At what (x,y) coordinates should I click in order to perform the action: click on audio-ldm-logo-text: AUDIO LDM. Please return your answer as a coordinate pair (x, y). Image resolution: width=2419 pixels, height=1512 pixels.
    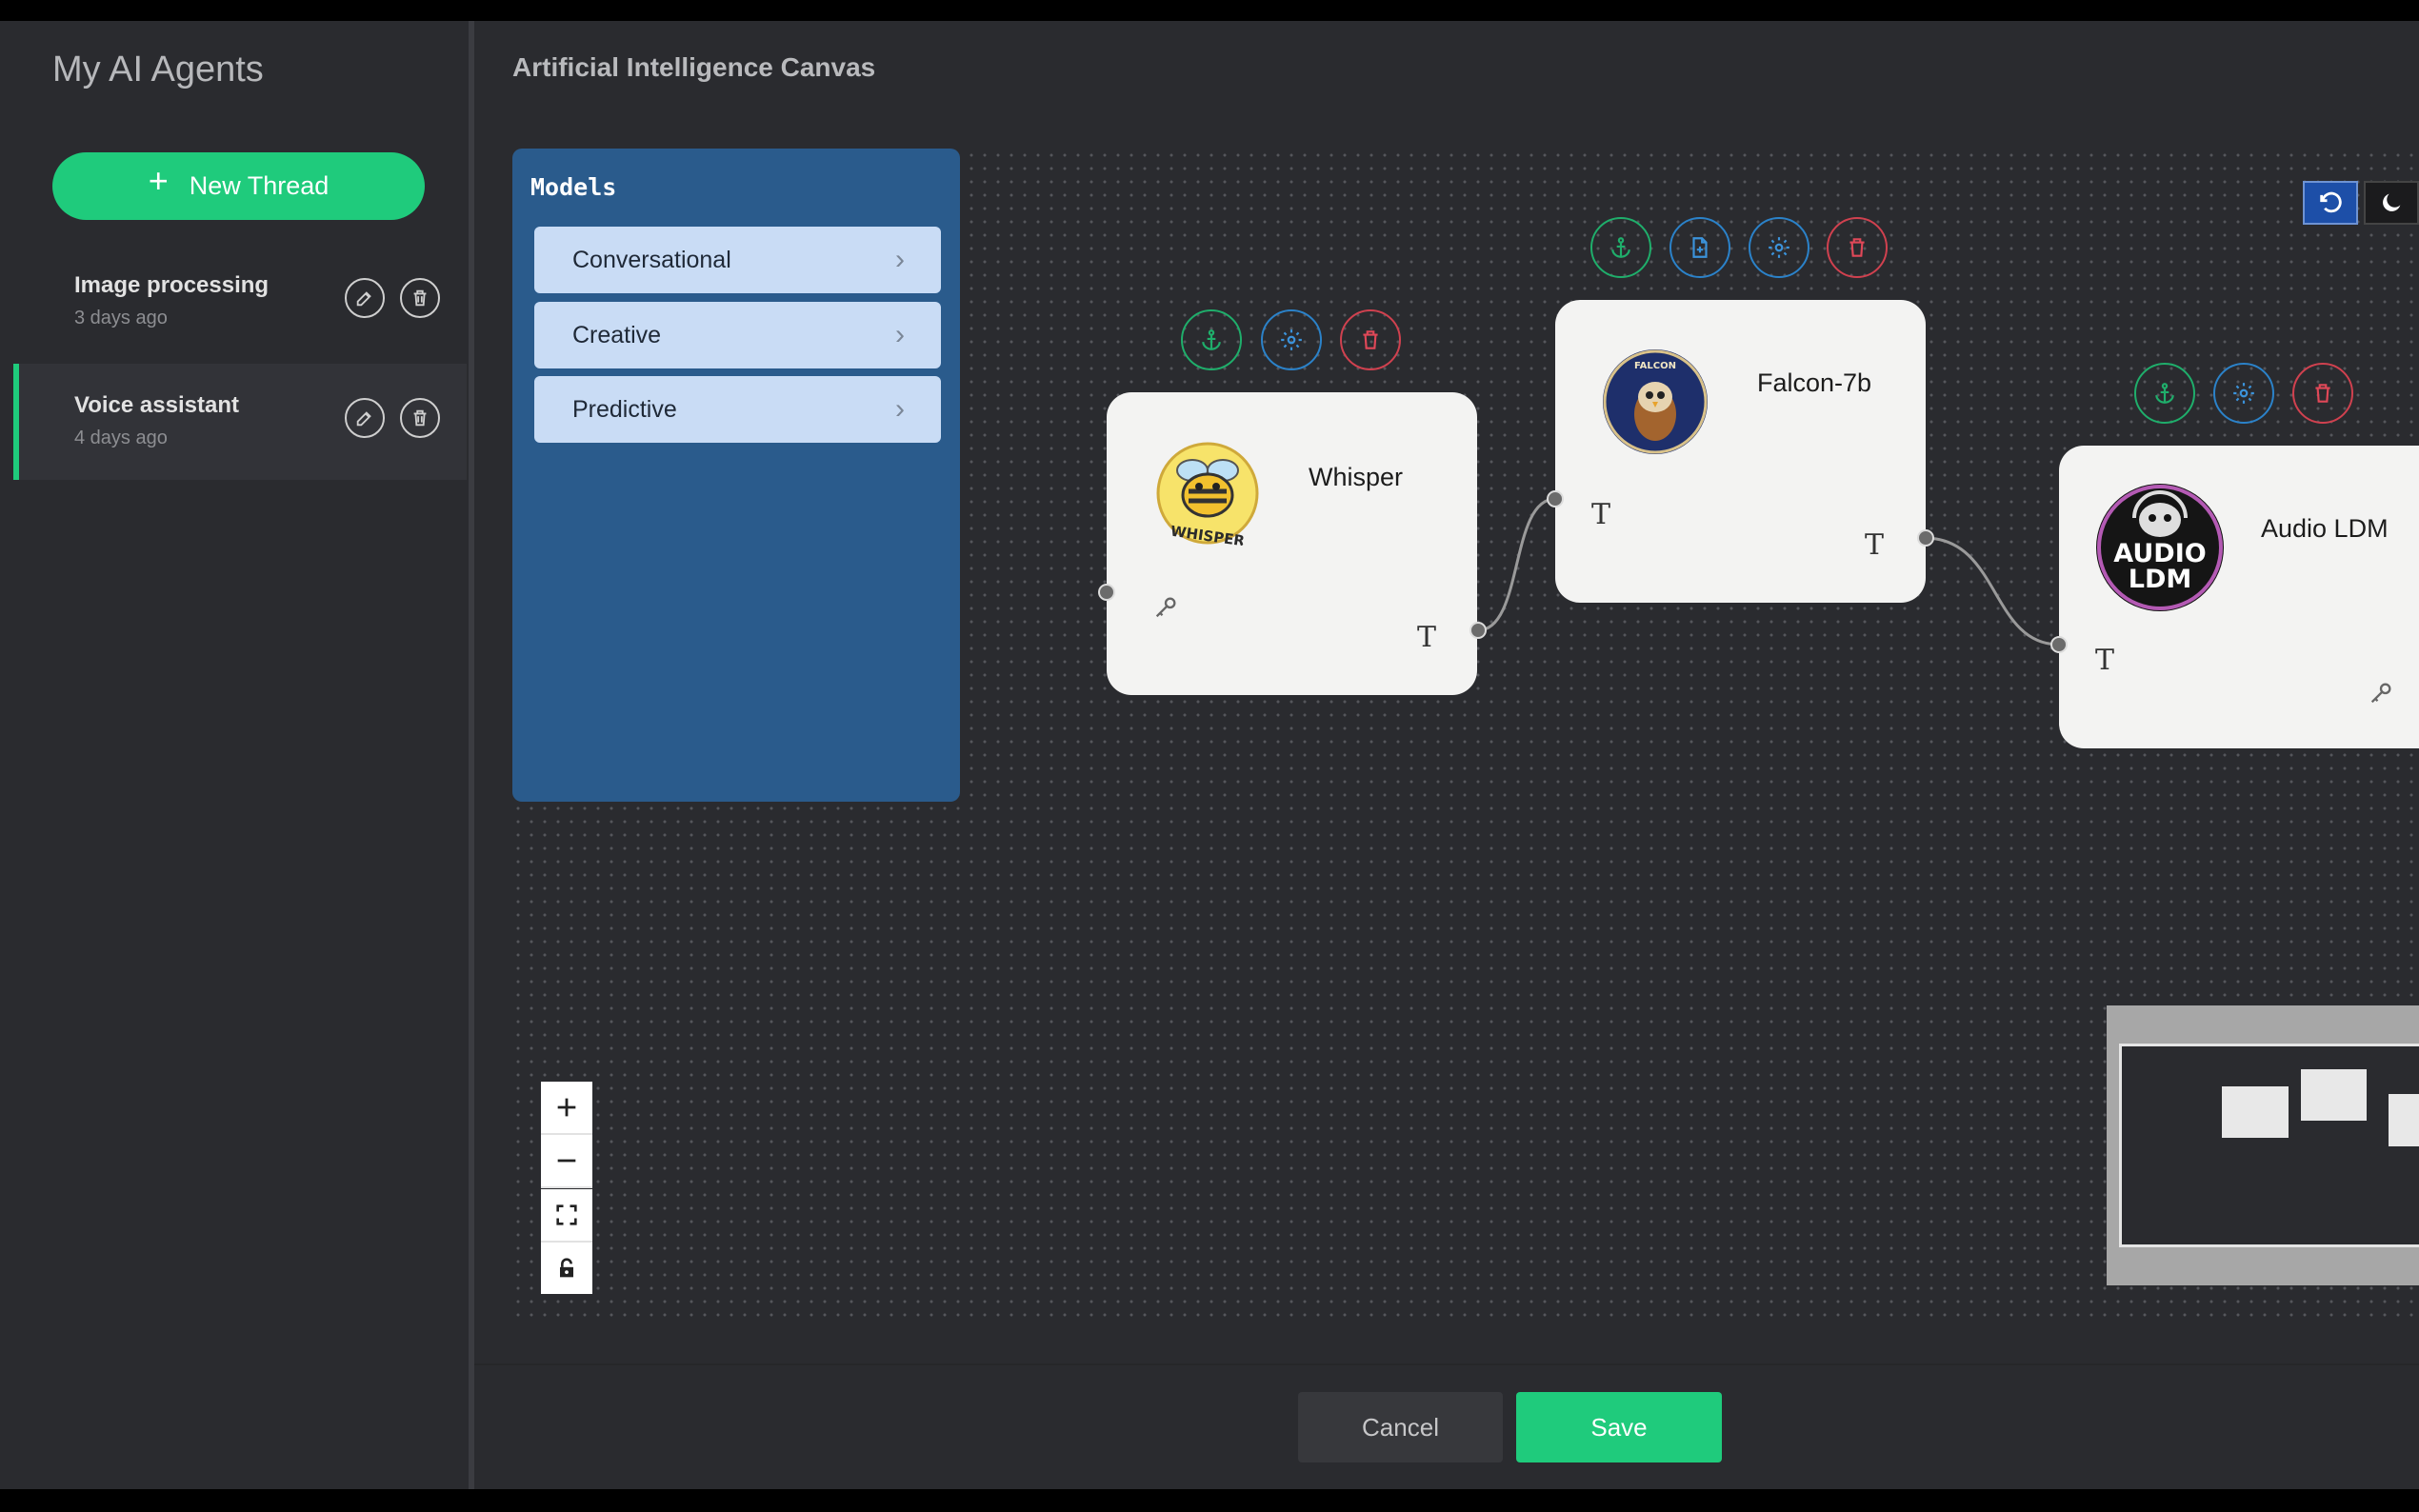
    Looking at the image, I should click on (2160, 566).